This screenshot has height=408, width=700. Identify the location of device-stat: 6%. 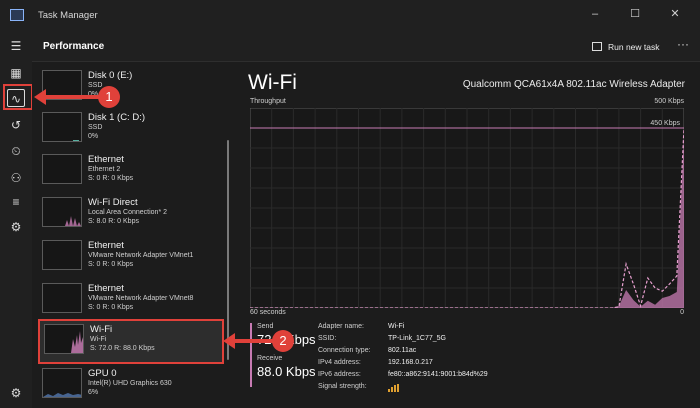
(93, 392).